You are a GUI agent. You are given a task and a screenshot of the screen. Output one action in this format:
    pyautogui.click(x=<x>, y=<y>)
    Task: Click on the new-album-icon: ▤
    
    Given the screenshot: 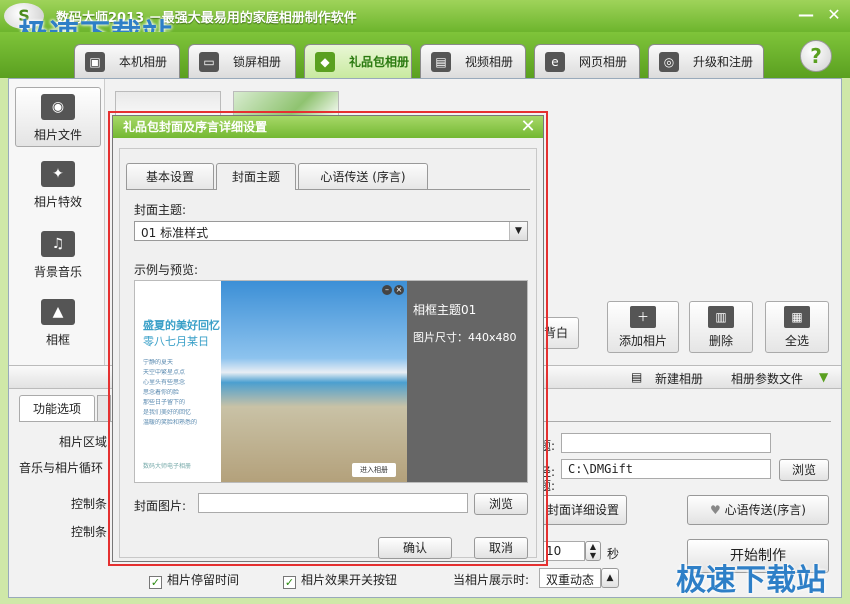 What is the action you would take?
    pyautogui.click(x=637, y=377)
    